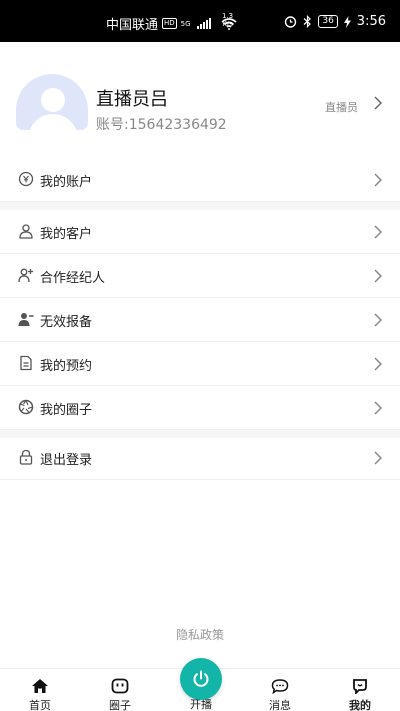 The width and height of the screenshot is (400, 711). I want to click on document-icon, so click(26, 363).